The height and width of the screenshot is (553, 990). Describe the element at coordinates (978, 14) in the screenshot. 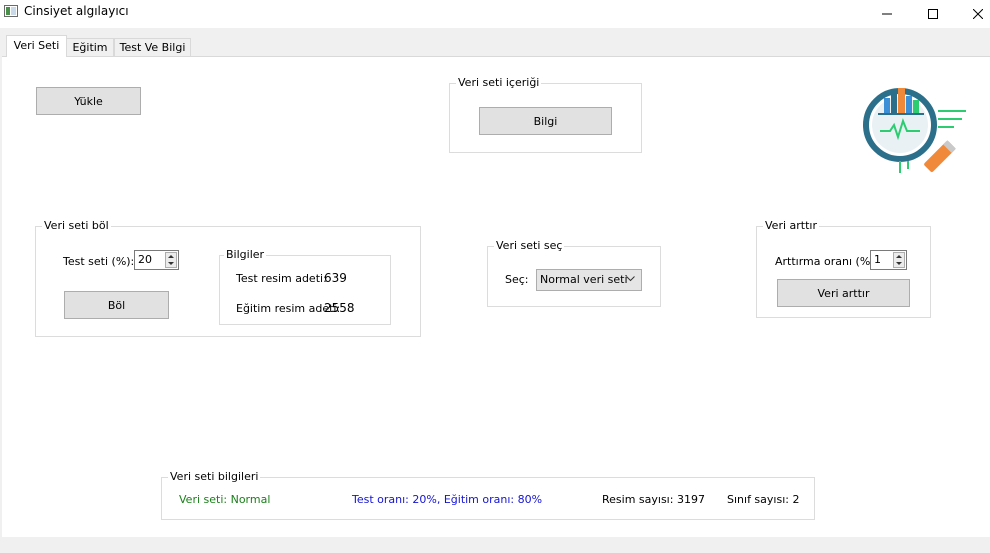

I see `close-icon` at that location.